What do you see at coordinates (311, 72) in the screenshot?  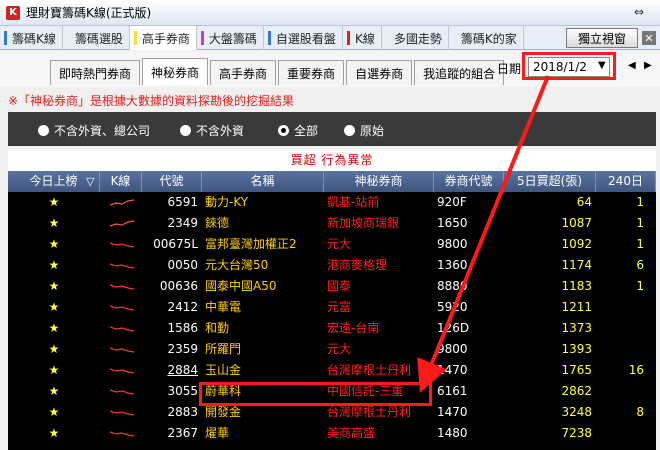 I see `sub-tab-3: 重要券商` at bounding box center [311, 72].